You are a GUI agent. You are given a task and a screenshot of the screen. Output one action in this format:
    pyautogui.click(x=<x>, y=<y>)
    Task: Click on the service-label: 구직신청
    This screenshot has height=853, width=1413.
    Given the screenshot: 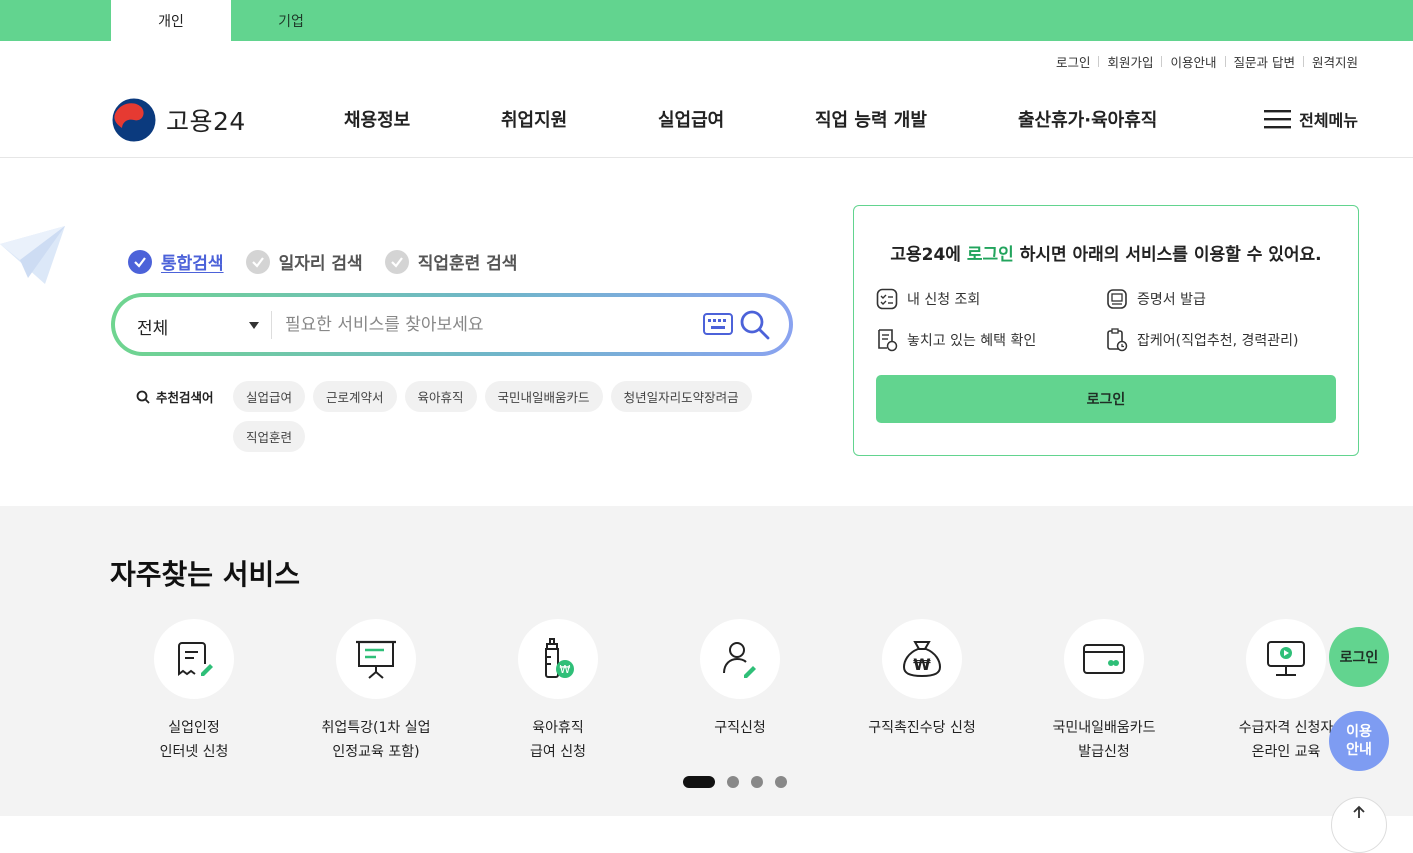 What is the action you would take?
    pyautogui.click(x=740, y=728)
    